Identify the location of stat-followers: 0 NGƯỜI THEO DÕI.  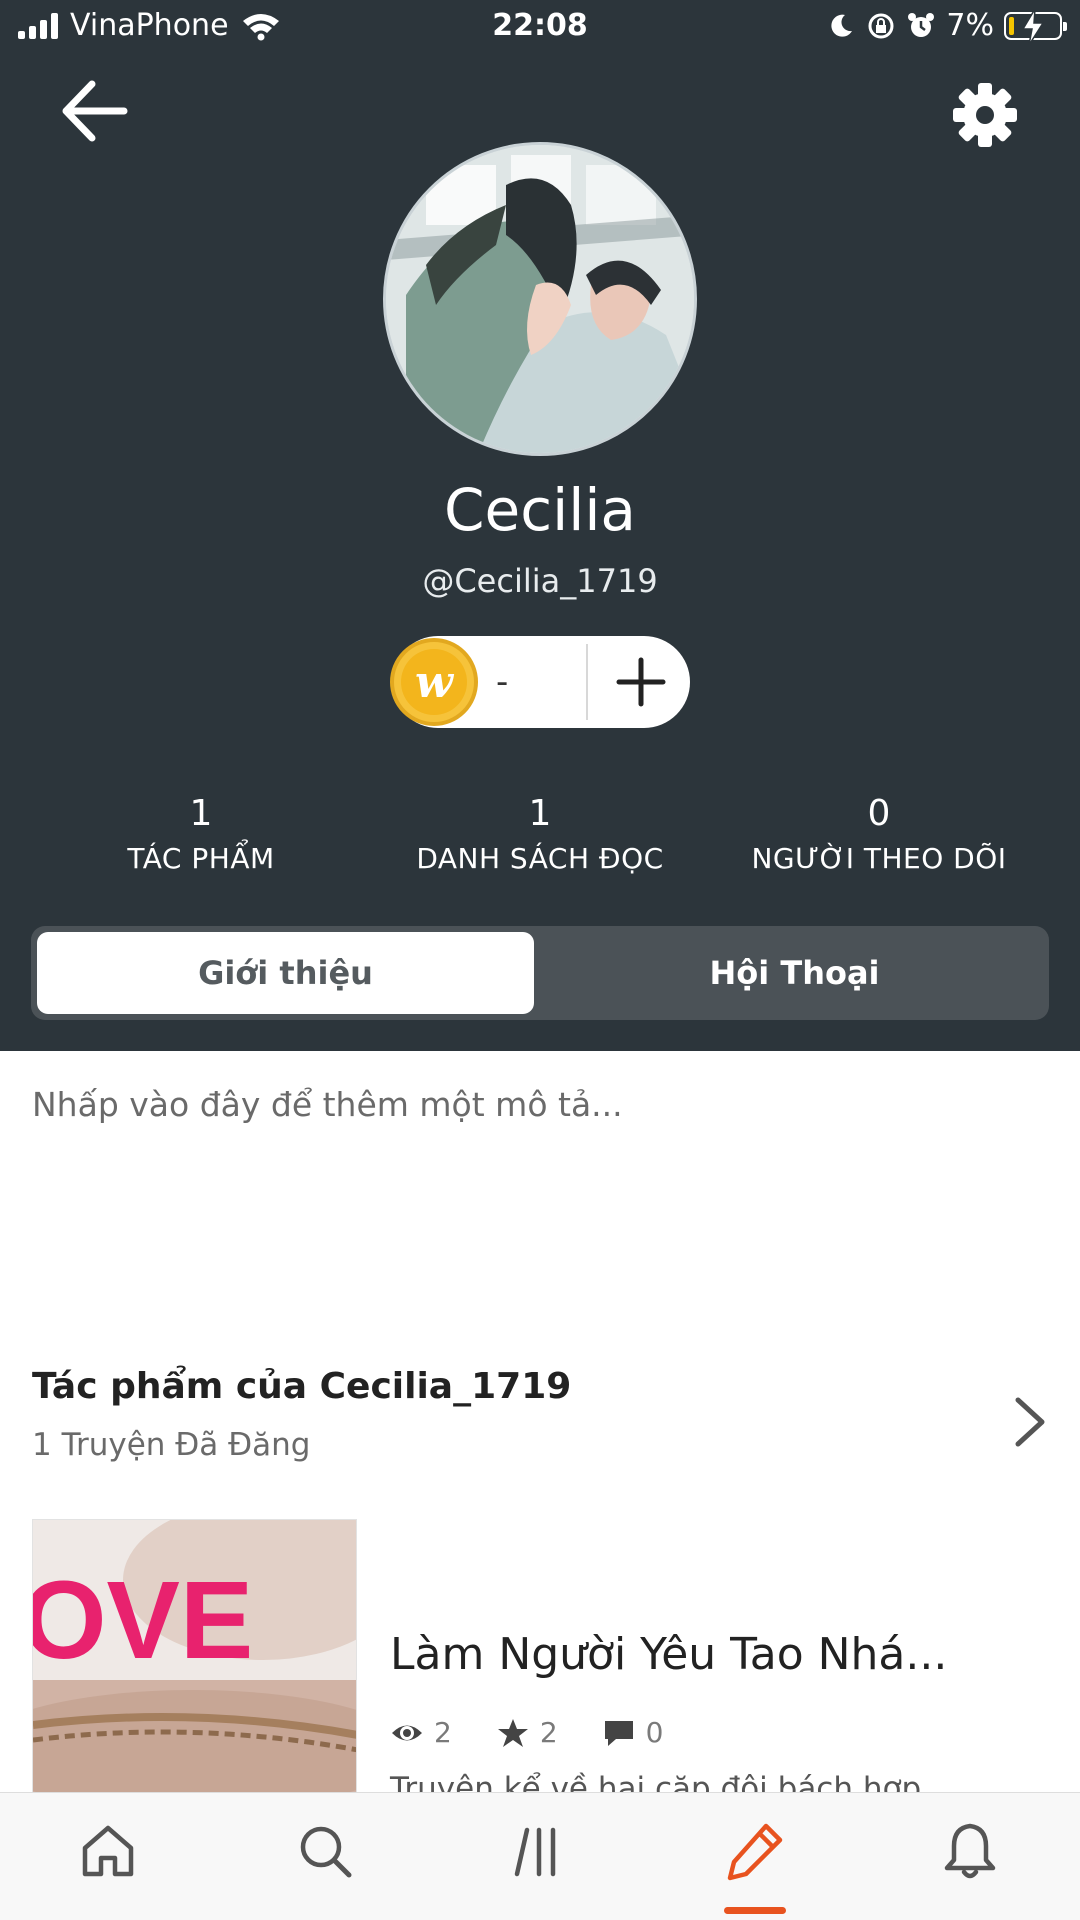
(879, 832).